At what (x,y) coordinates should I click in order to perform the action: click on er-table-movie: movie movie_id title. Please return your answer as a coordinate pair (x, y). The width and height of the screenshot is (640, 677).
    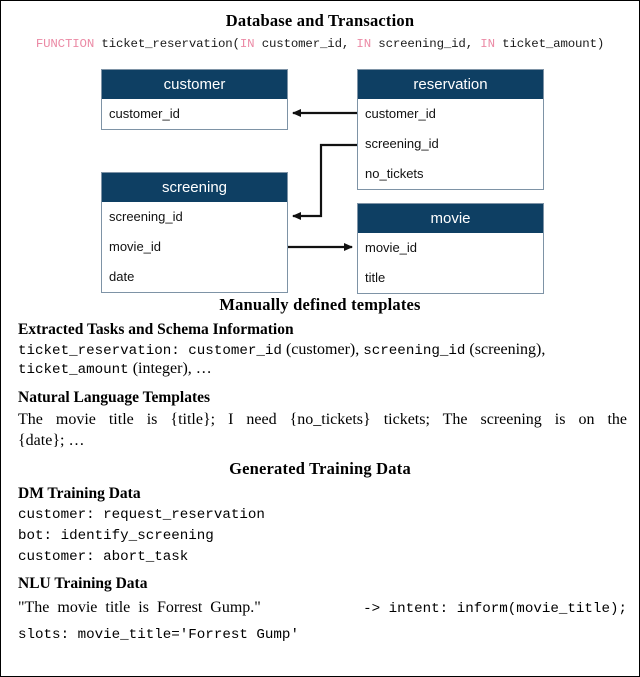
    Looking at the image, I should click on (450, 248).